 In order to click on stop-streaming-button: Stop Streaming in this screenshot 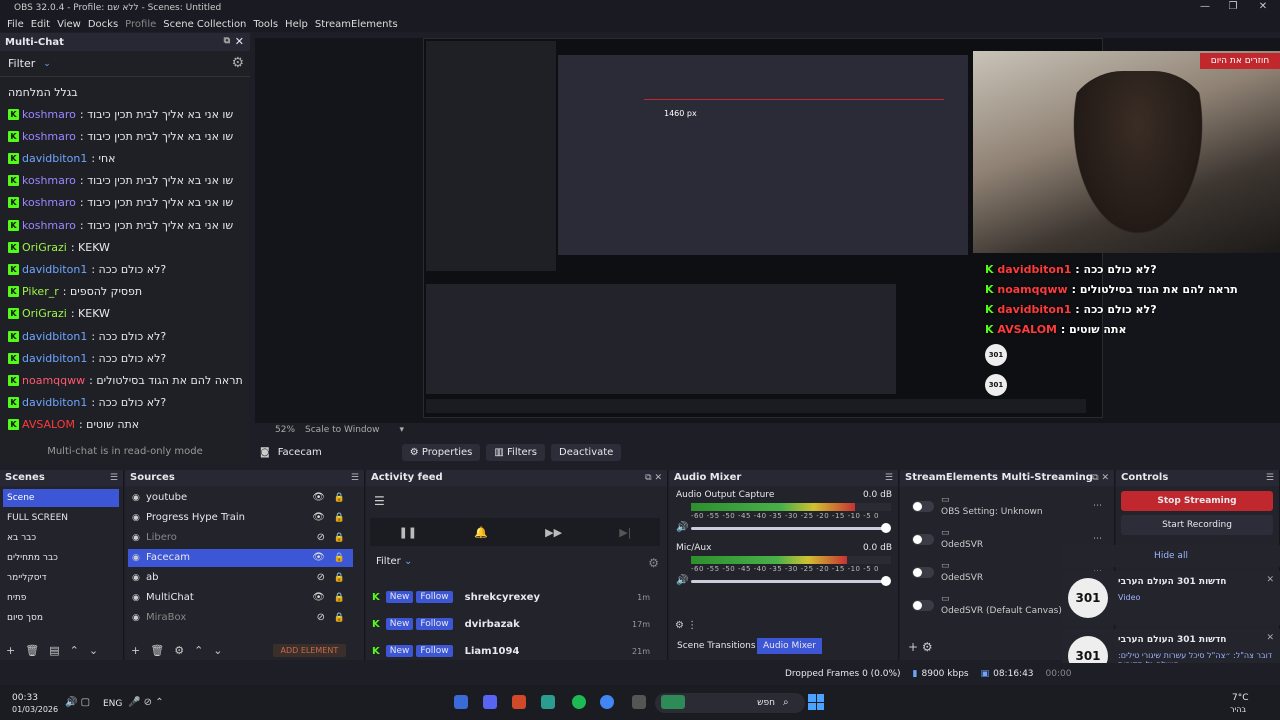, I will do `click(1197, 501)`.